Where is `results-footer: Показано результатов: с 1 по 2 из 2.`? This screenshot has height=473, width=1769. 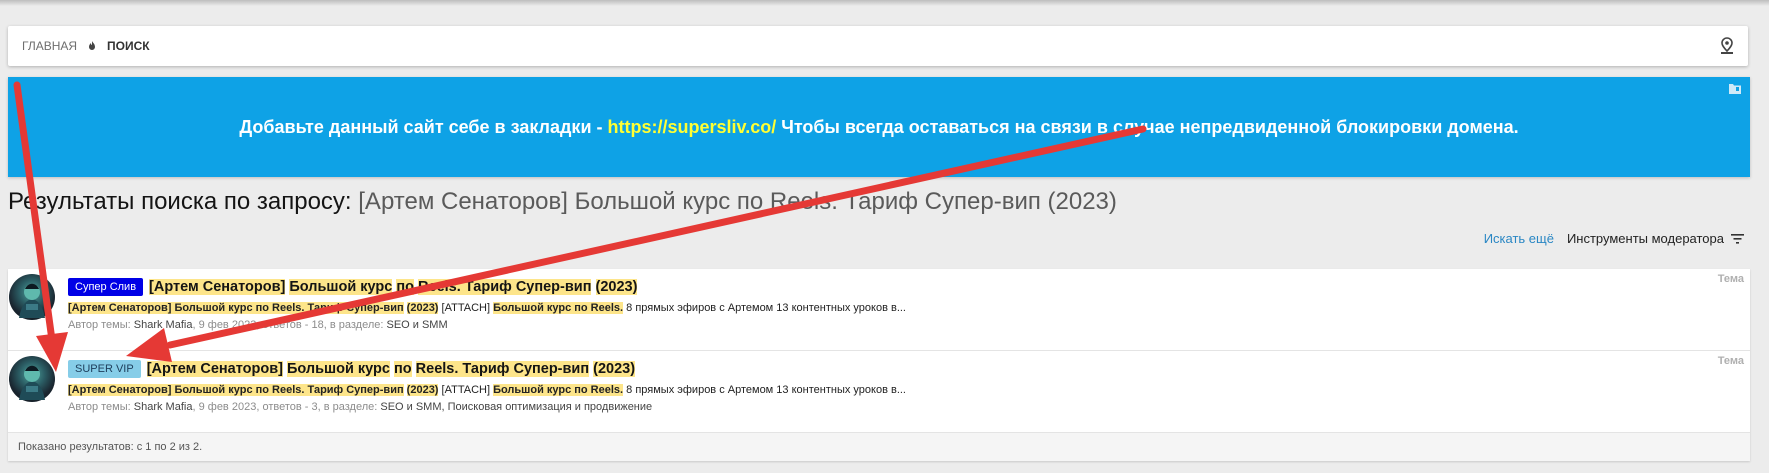
results-footer: Показано результатов: с 1 по 2 из 2. is located at coordinates (879, 447).